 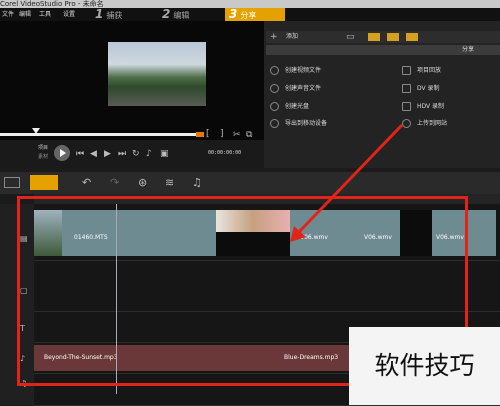 I want to click on watermark: 软件技巧, so click(x=424, y=366).